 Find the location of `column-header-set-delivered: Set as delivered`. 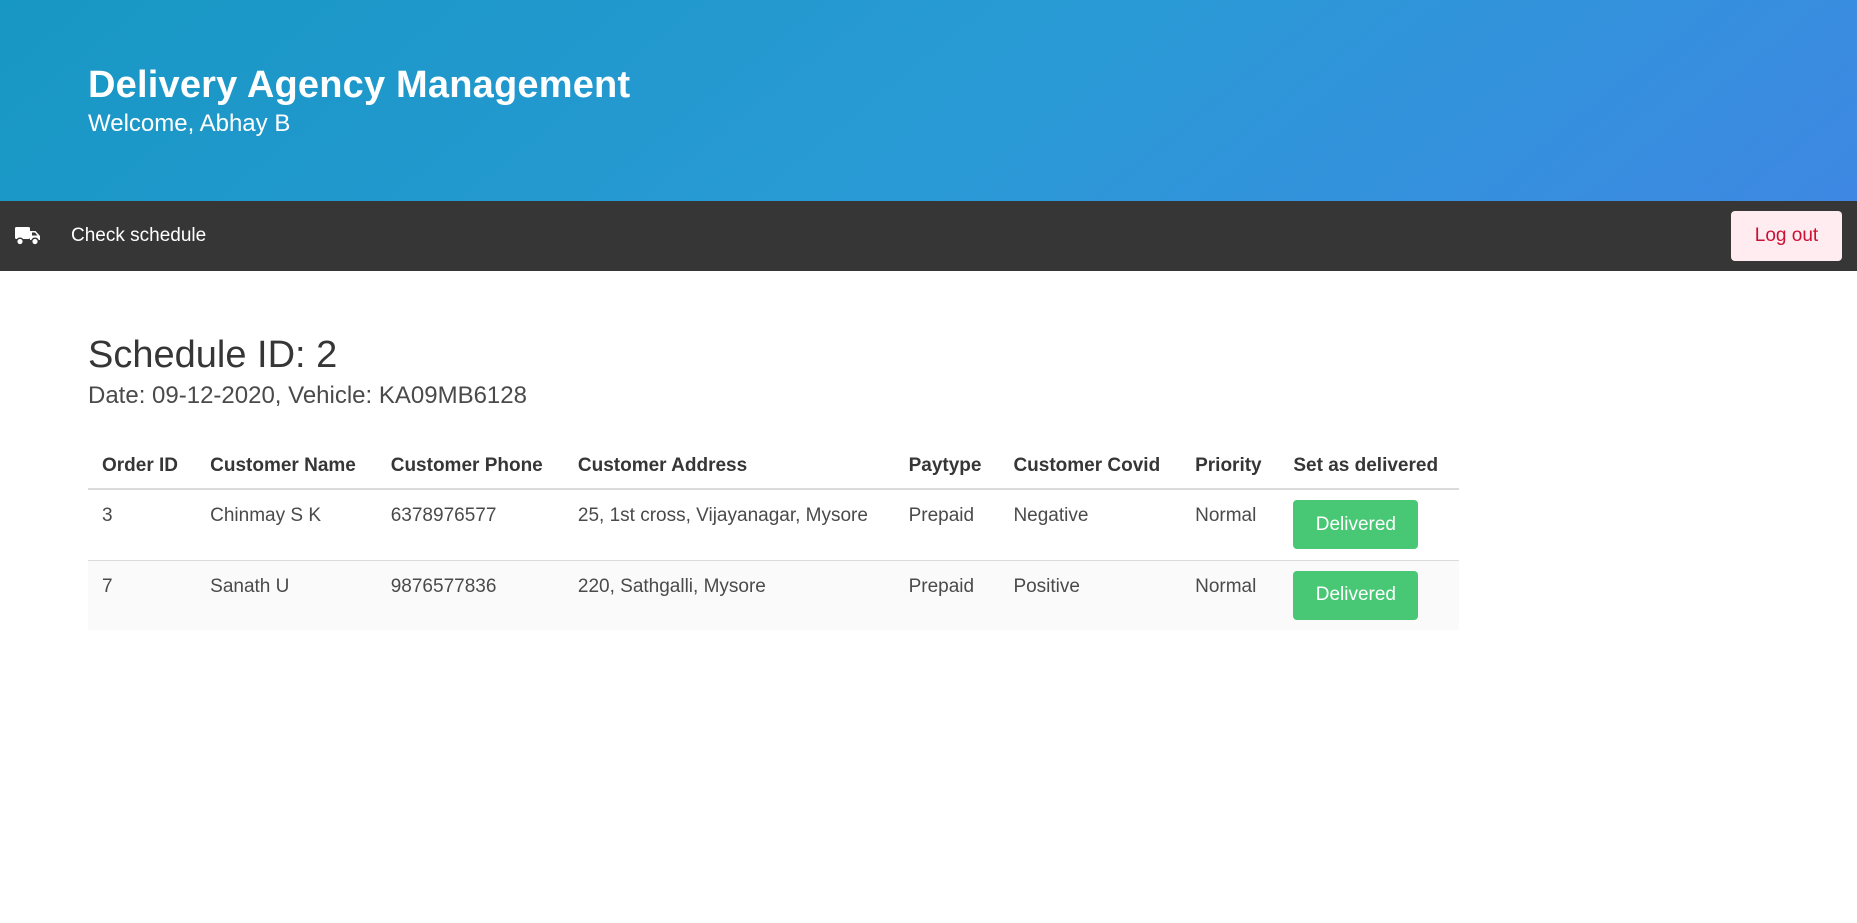

column-header-set-delivered: Set as delivered is located at coordinates (1369, 468).